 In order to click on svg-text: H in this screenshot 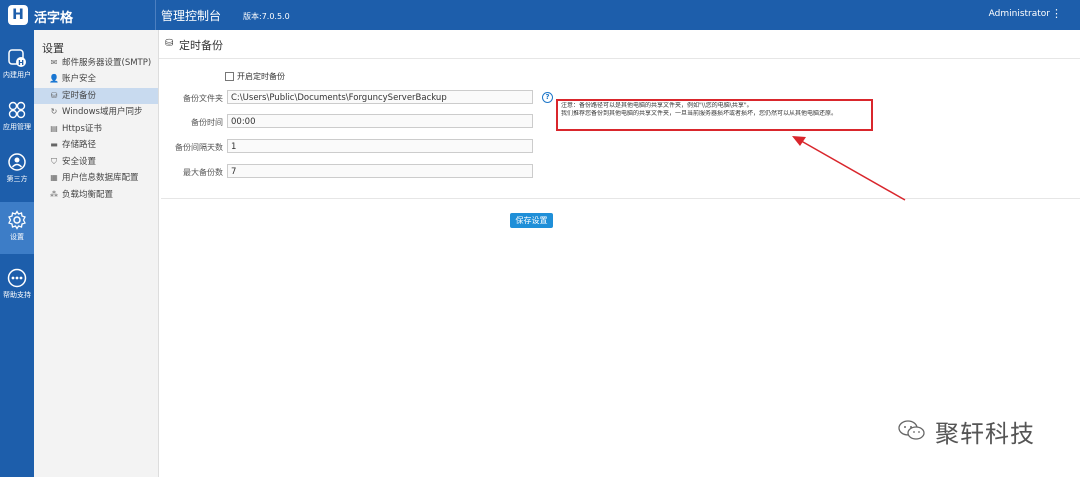, I will do `click(21, 63)`.